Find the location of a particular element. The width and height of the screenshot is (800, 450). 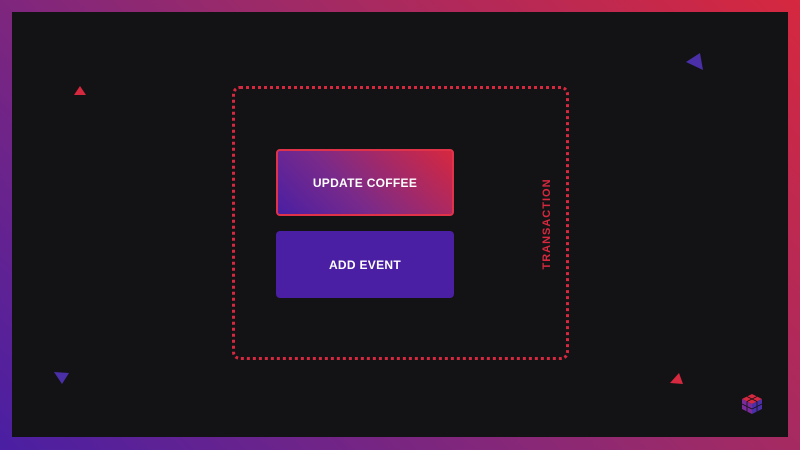

cube-logo-icon is located at coordinates (752, 404).